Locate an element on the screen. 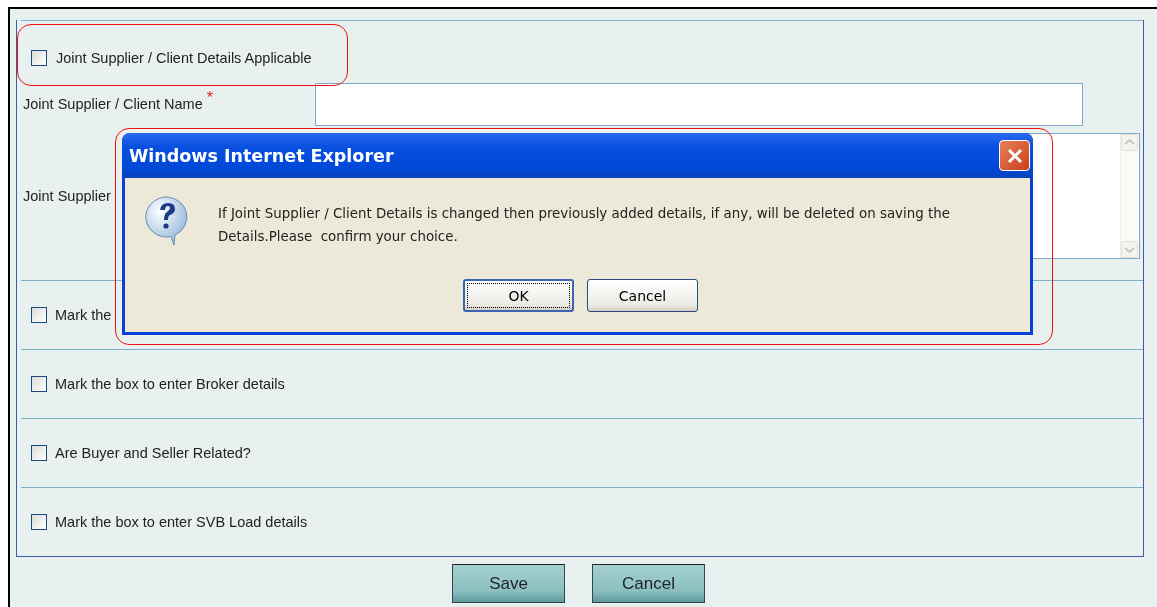  ok-button: OK is located at coordinates (518, 295).